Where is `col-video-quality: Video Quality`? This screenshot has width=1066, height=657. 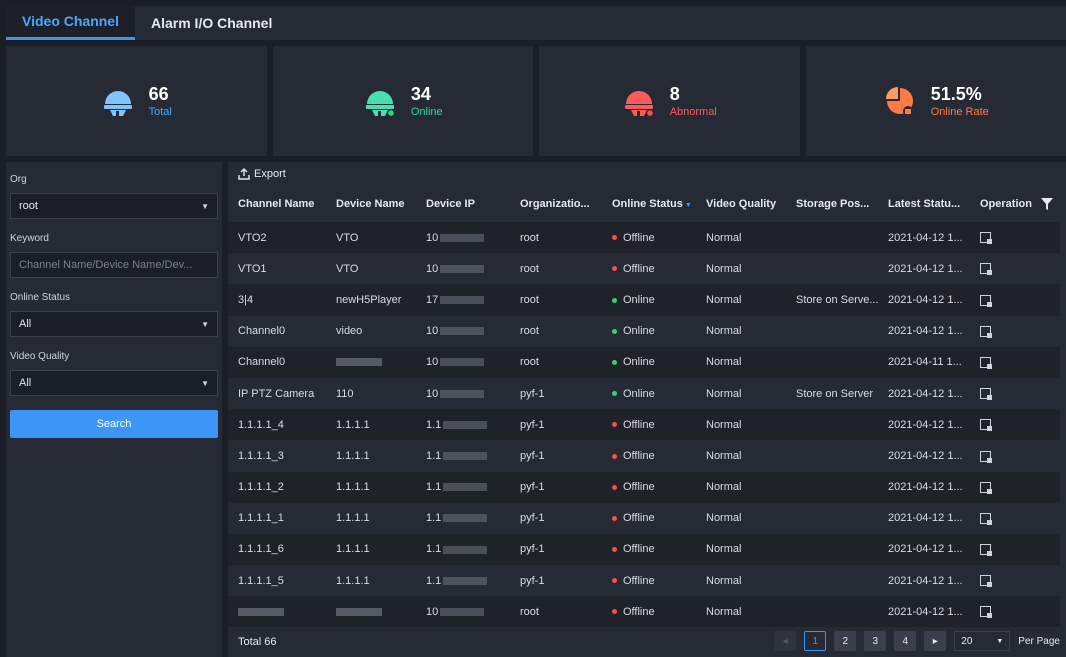
col-video-quality: Video Quality is located at coordinates (741, 204).